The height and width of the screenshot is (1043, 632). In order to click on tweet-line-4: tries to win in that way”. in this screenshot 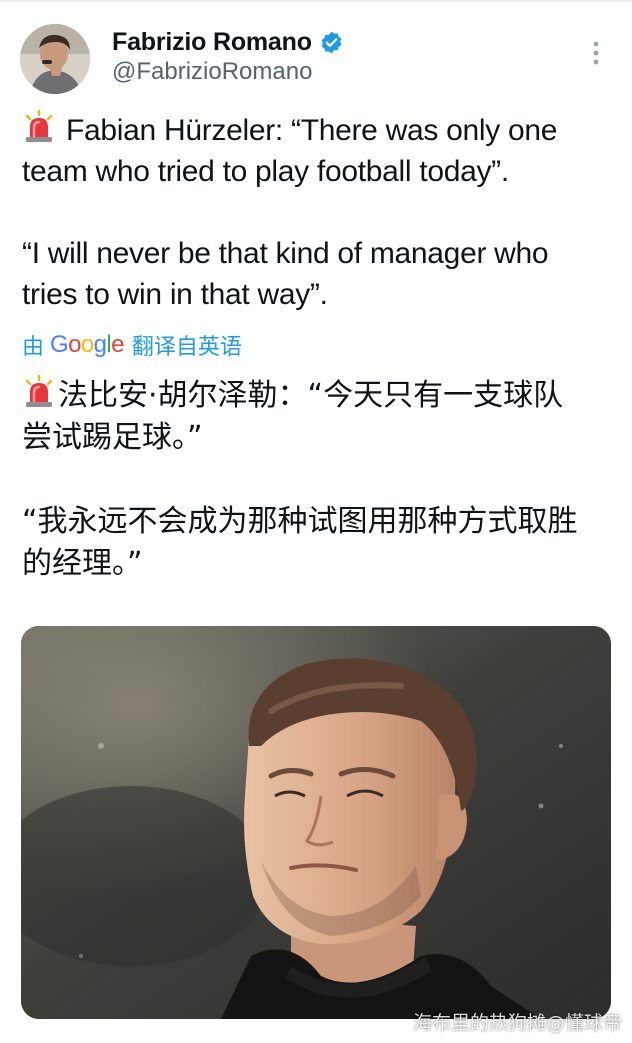, I will do `click(175, 294)`.